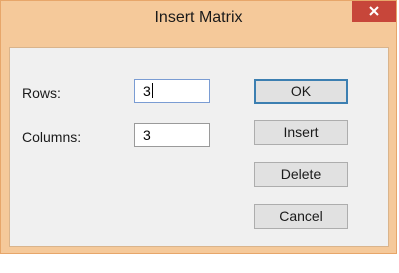 The image size is (399, 273). I want to click on close-icon, so click(374, 11).